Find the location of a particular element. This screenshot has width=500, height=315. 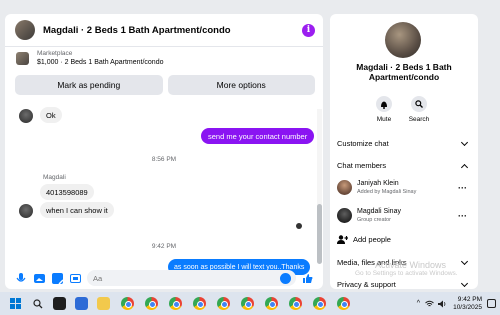

mute-button: Mute is located at coordinates (384, 109).